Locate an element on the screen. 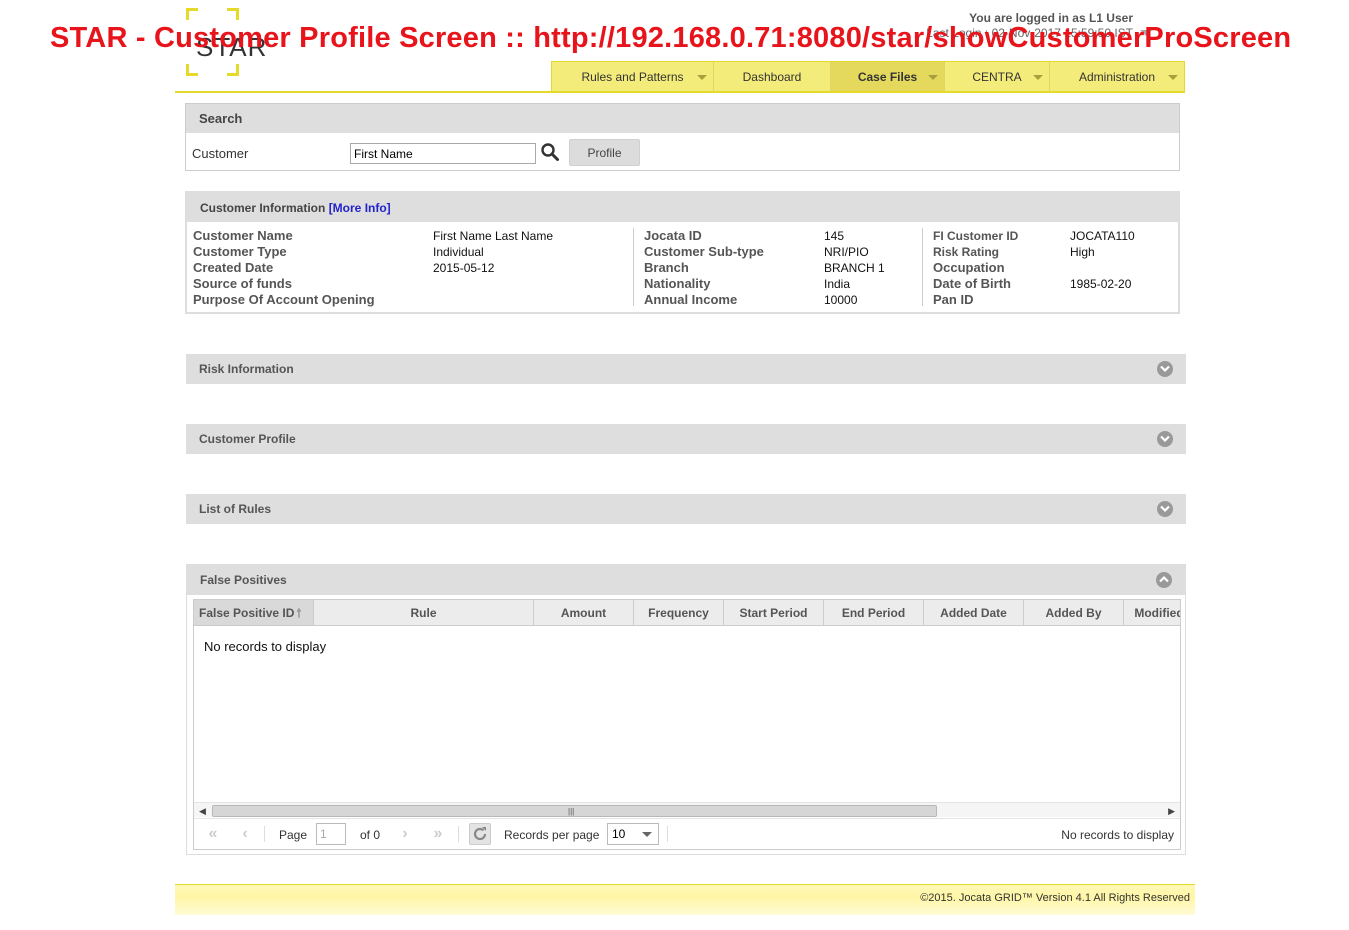  refresh-icon is located at coordinates (480, 834).